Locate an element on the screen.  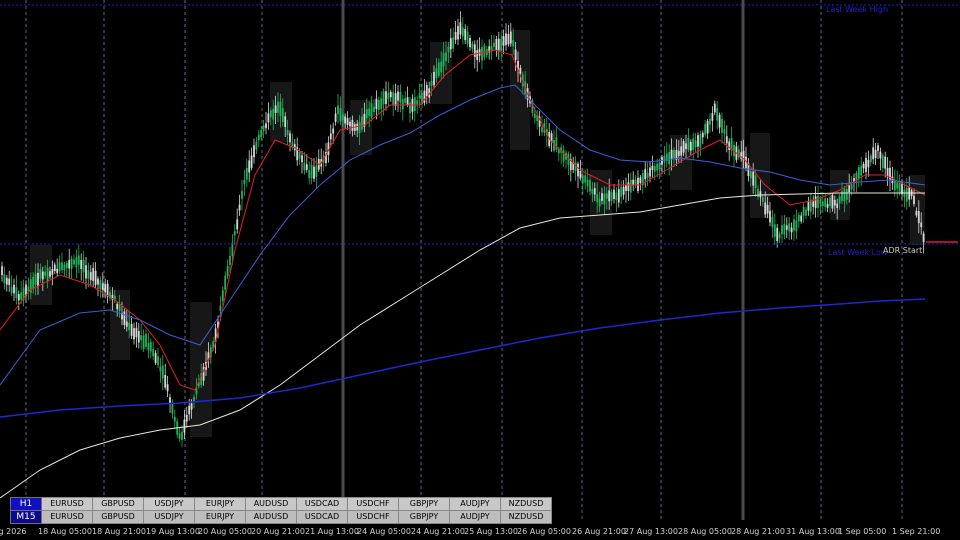
timeframe-button-m15: M15 is located at coordinates (26, 517).